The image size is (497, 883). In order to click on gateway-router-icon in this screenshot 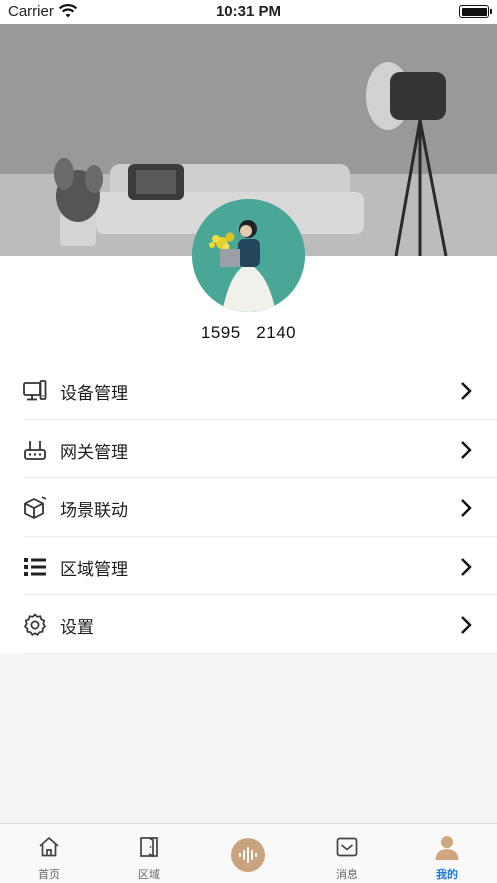, I will do `click(35, 450)`.